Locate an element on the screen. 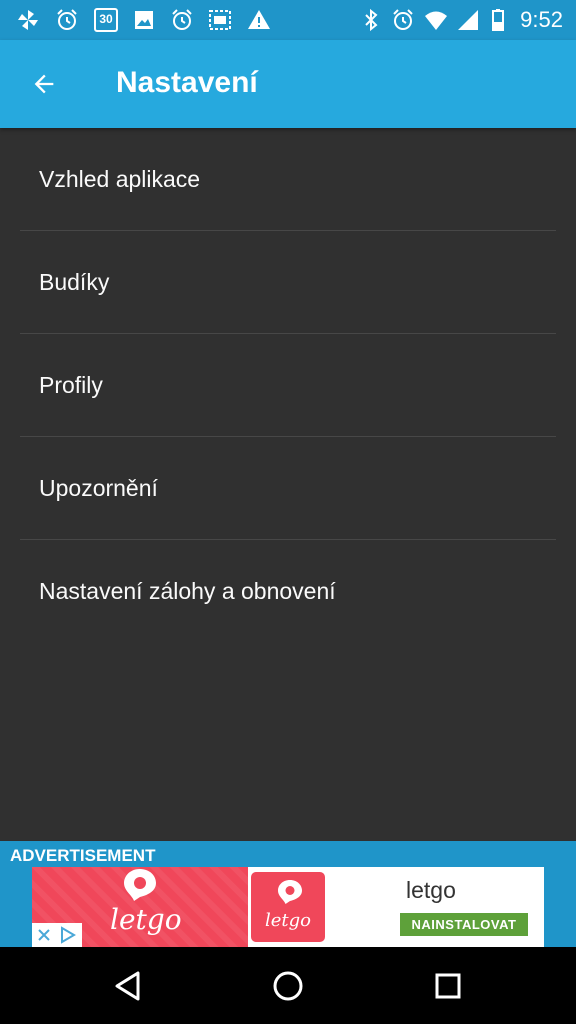  cell-signal-icon is located at coordinates (468, 20).